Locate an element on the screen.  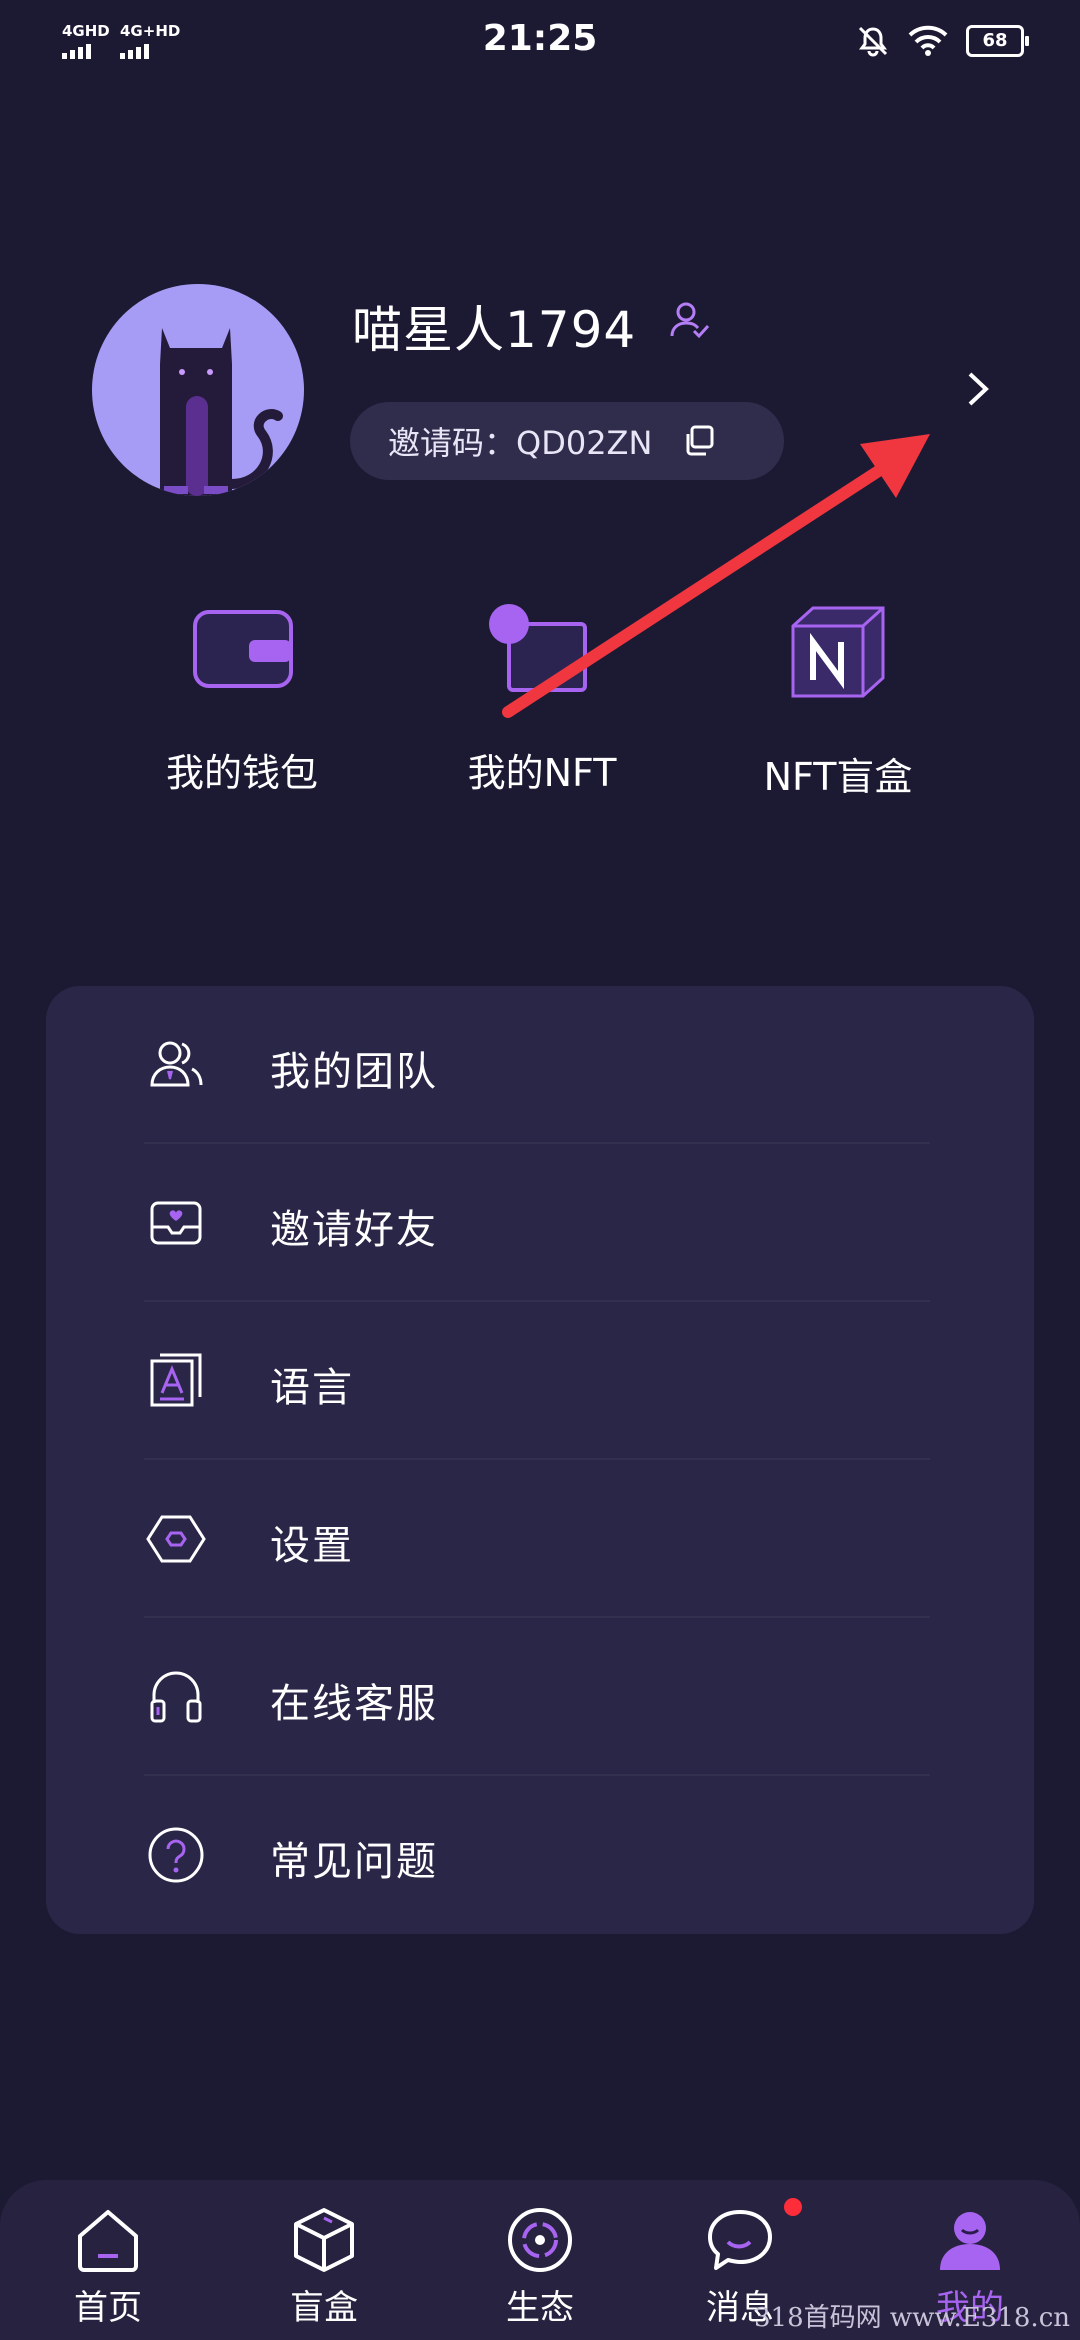
quick-action-label: 我的钱包 is located at coordinates (241, 773).